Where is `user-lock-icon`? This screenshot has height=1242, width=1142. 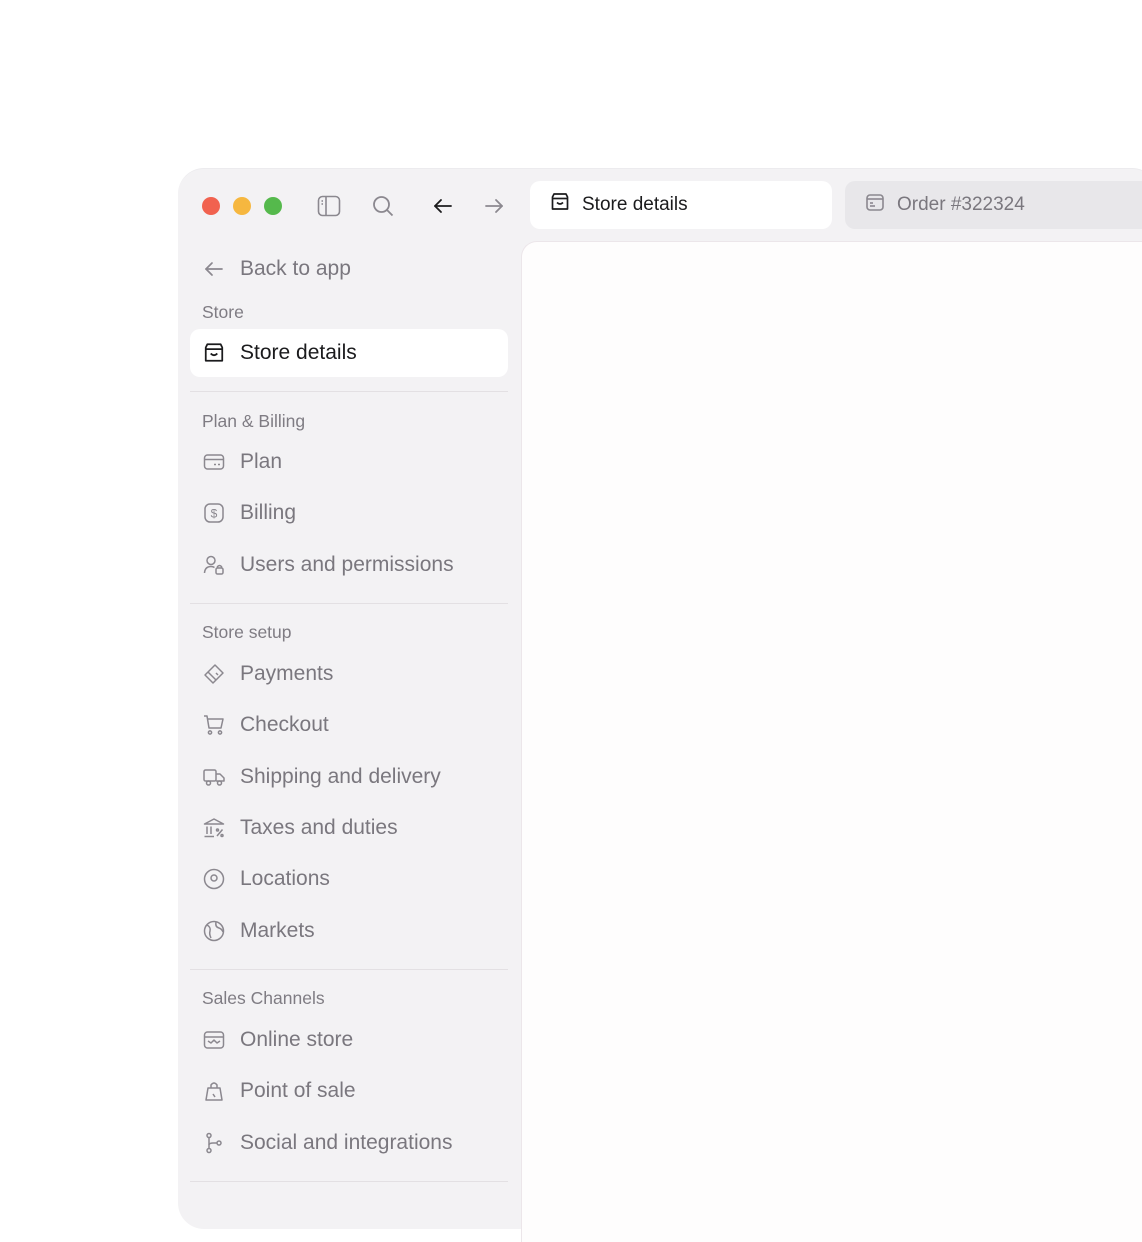 user-lock-icon is located at coordinates (214, 565).